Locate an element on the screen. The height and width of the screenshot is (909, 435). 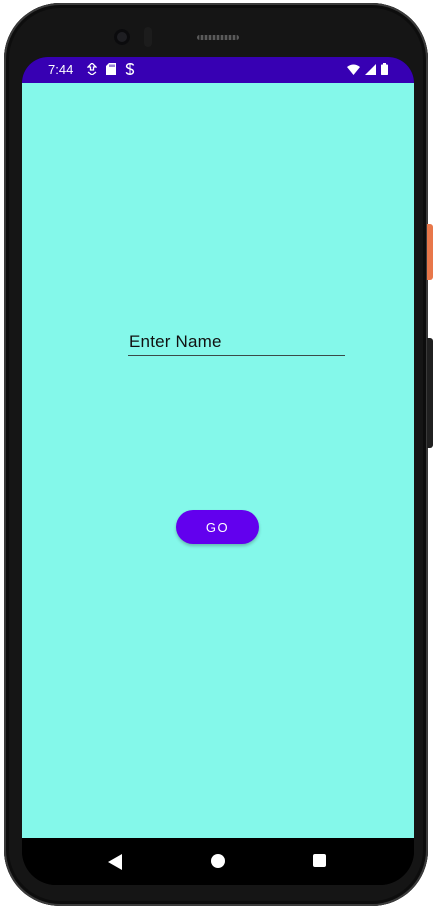
navigation-bar is located at coordinates (218, 861).